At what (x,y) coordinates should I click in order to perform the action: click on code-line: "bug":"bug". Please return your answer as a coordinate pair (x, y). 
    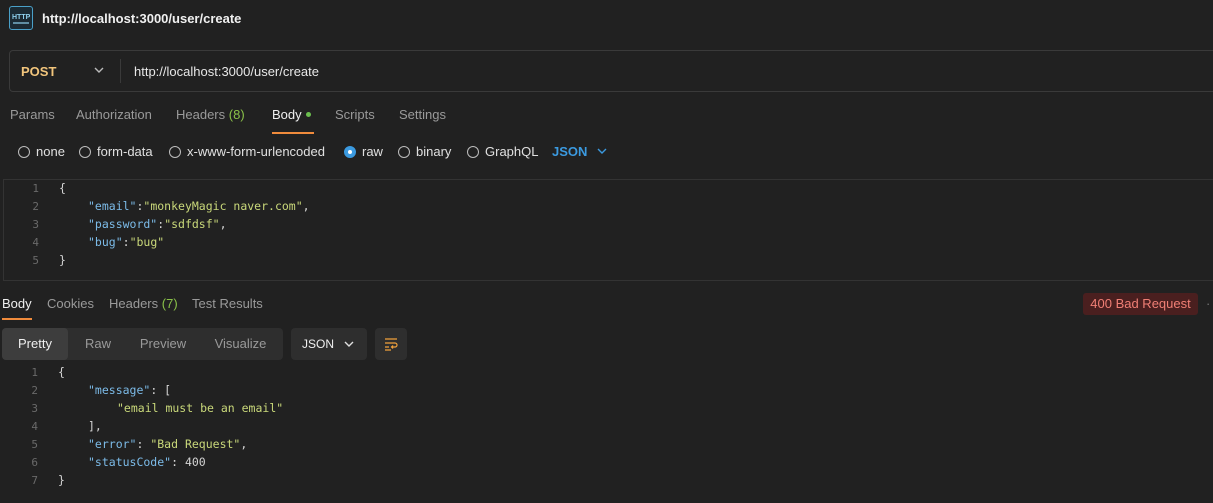
    Looking at the image, I should click on (126, 242).